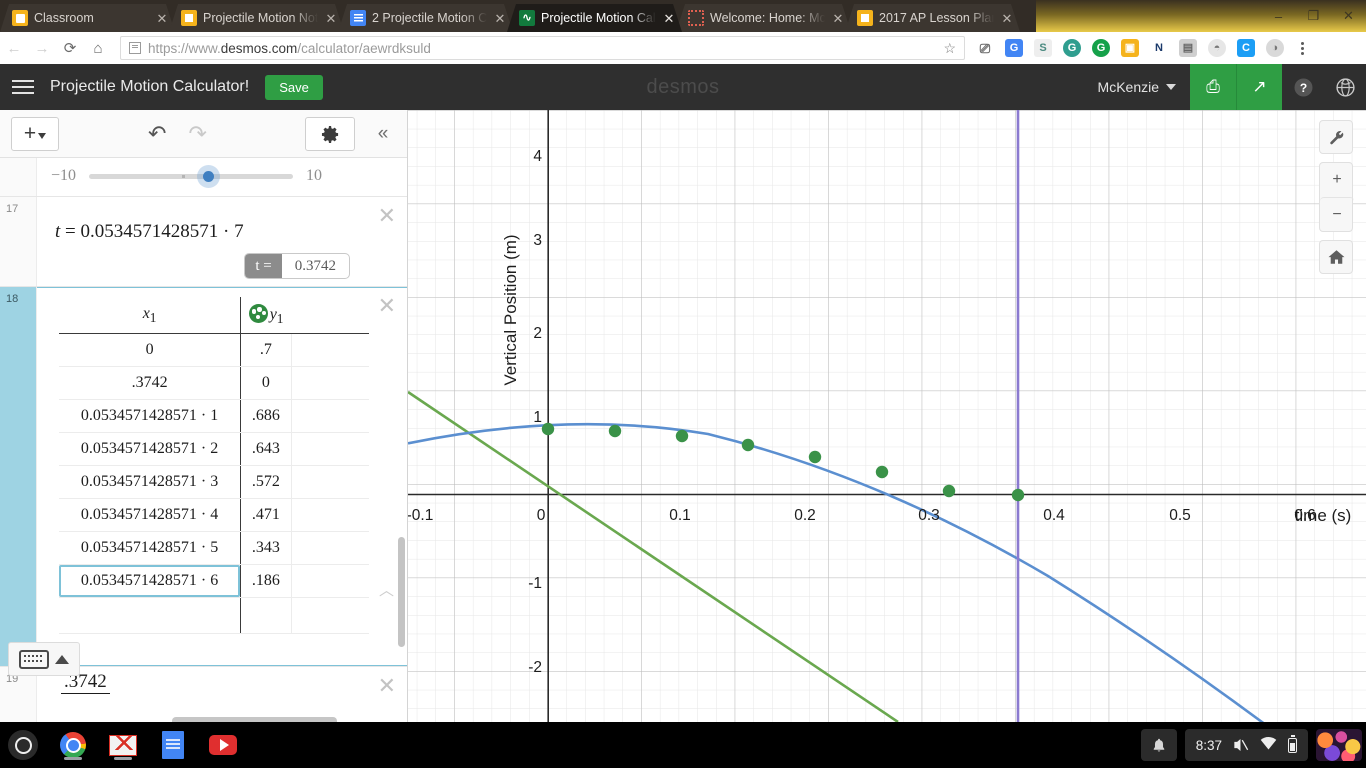 This screenshot has width=1366, height=768. Describe the element at coordinates (44, 659) in the screenshot. I see `keyboard-toggle-button` at that location.